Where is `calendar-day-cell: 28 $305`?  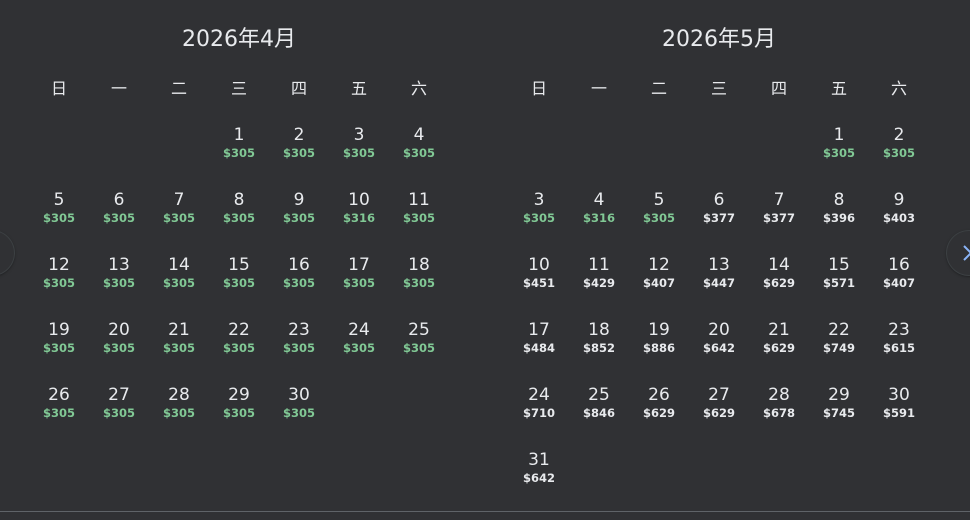 calendar-day-cell: 28 $305 is located at coordinates (179, 409).